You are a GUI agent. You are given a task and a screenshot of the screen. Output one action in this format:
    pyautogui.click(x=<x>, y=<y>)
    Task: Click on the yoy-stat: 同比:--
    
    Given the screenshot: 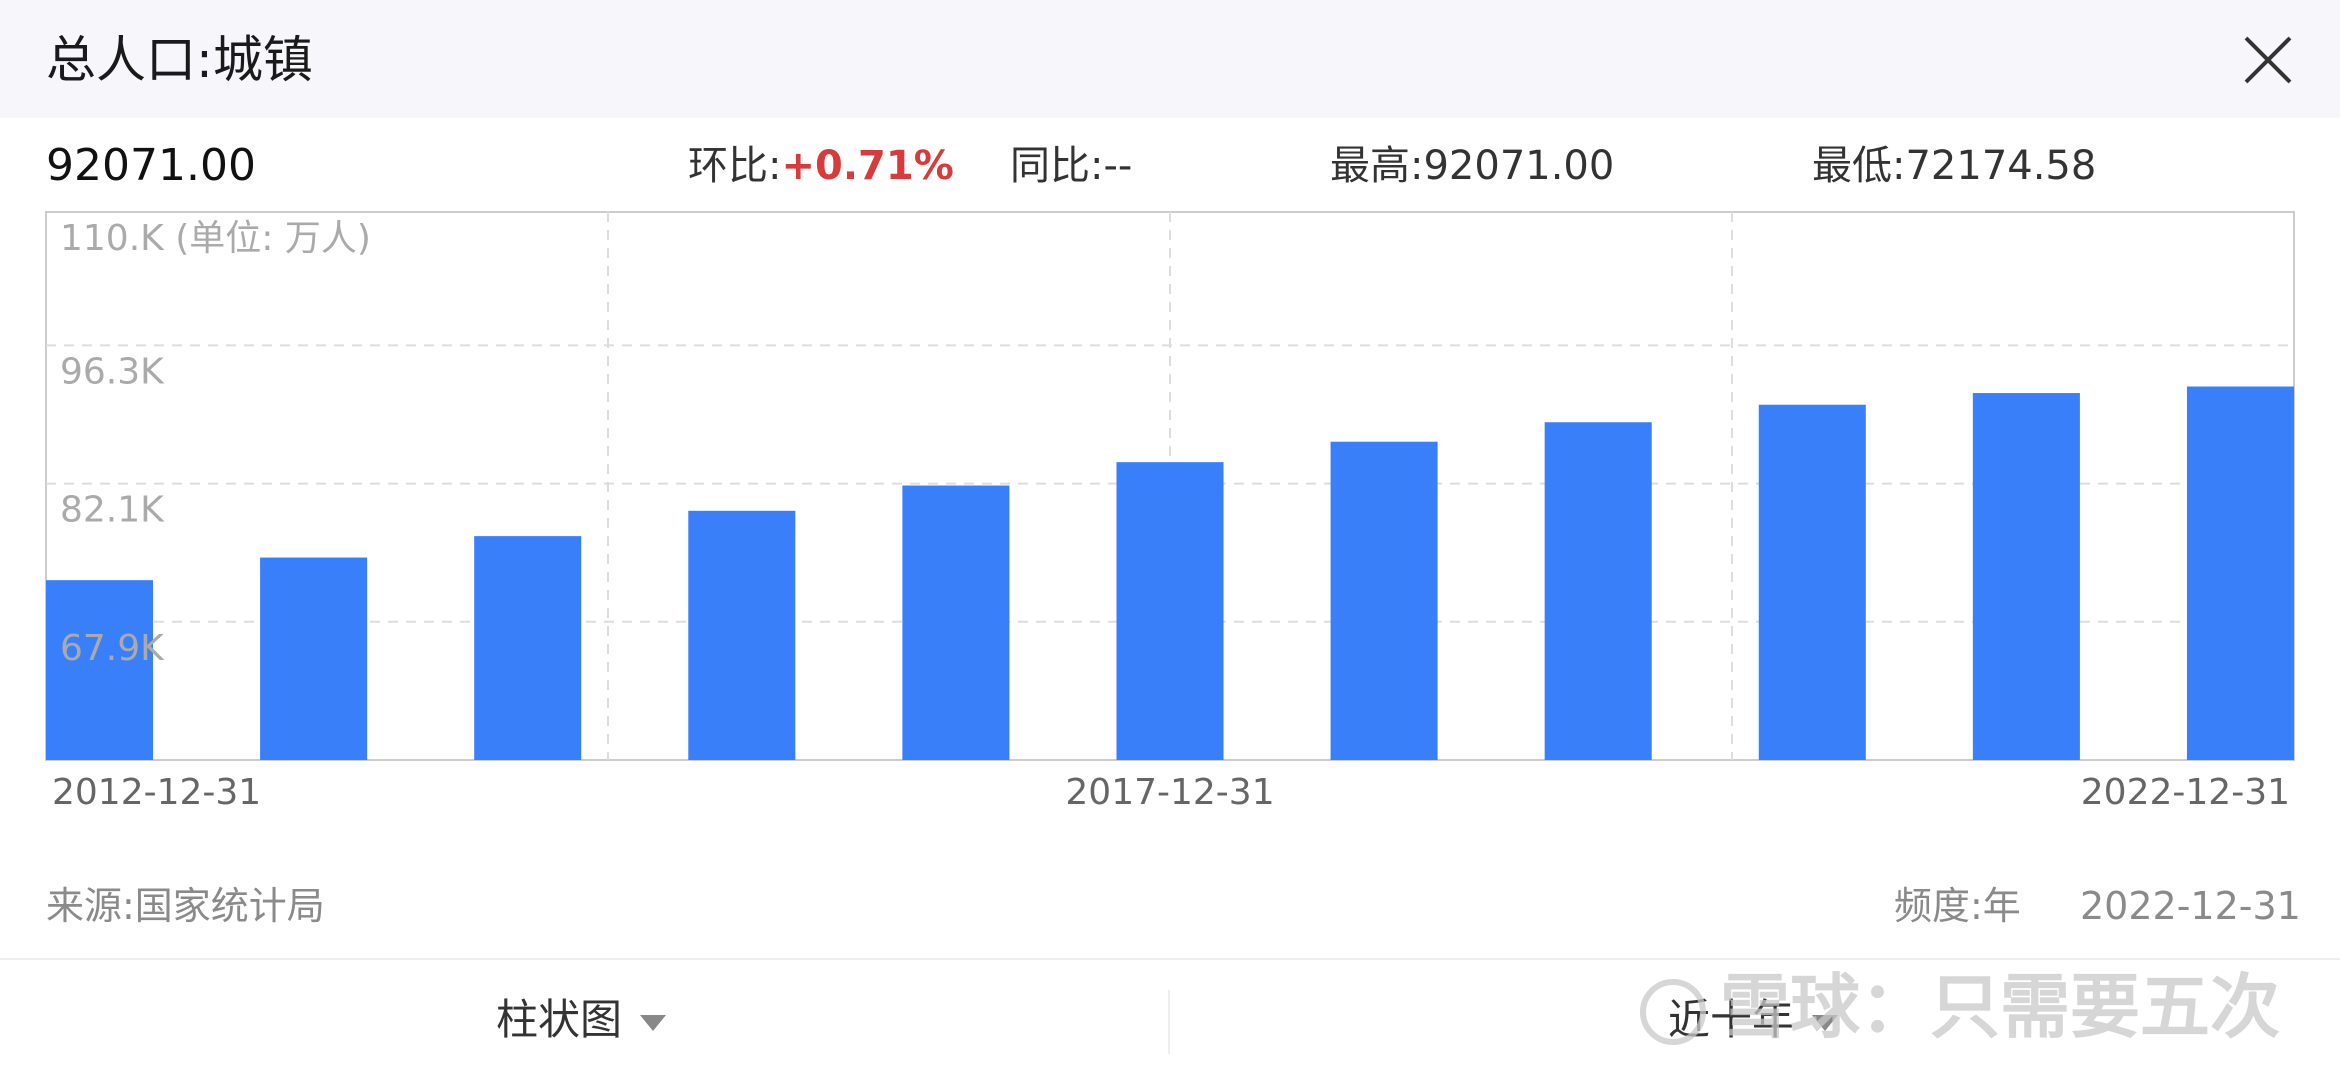 What is the action you would take?
    pyautogui.click(x=1071, y=166)
    